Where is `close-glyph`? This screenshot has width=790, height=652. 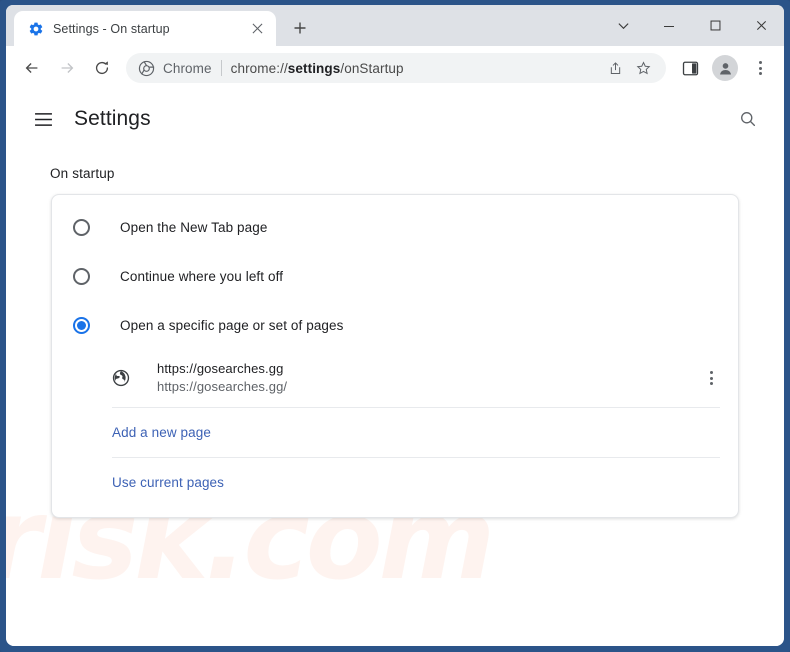
close-glyph is located at coordinates (257, 28).